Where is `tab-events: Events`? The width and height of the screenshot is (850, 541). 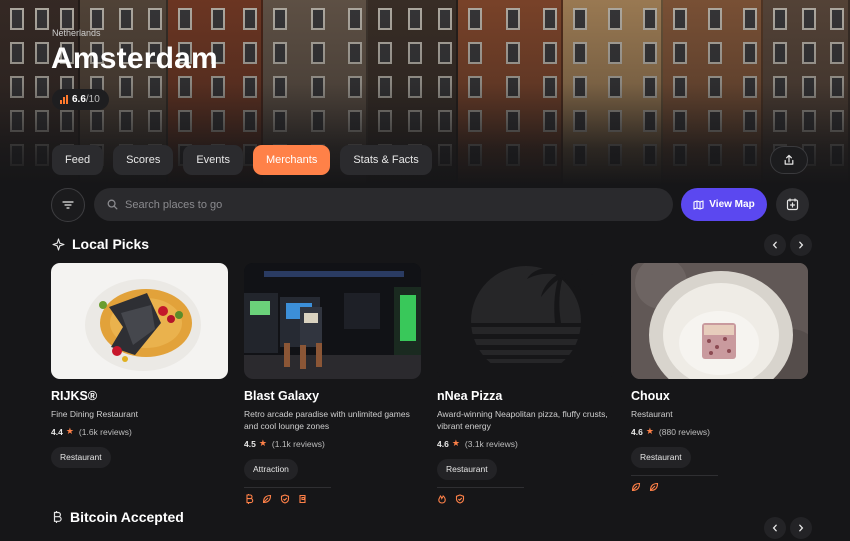 tab-events: Events is located at coordinates (213, 160).